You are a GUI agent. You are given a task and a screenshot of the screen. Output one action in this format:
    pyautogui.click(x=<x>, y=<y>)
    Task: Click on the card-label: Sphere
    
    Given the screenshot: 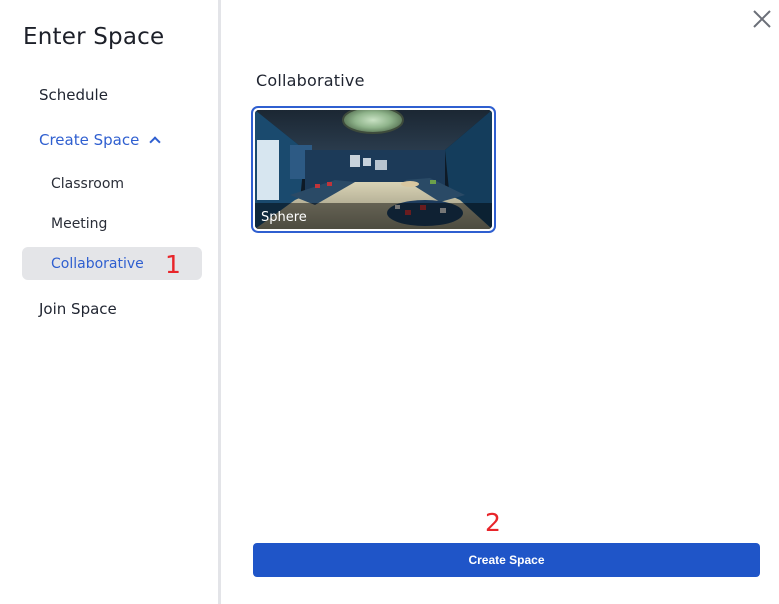 What is the action you would take?
    pyautogui.click(x=284, y=217)
    